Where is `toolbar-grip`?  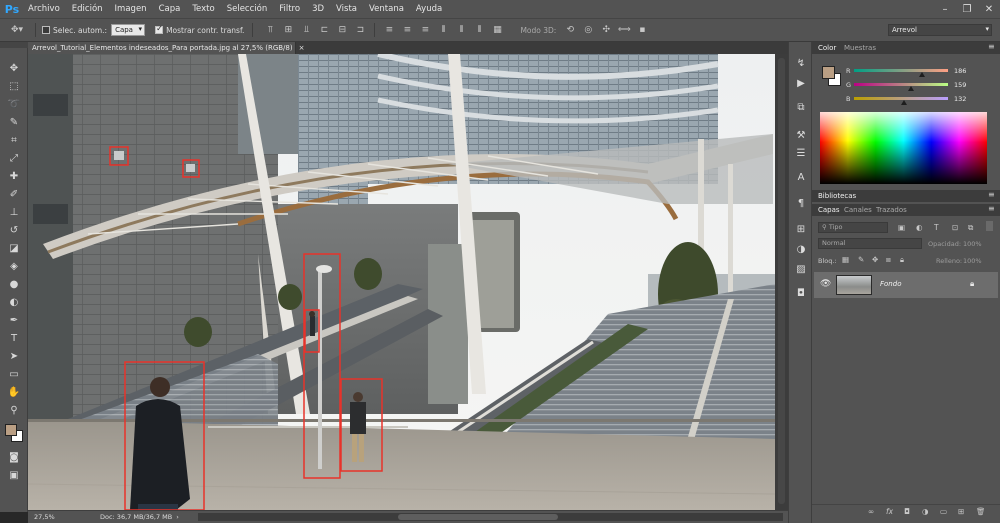 toolbar-grip is located at coordinates (14, 45).